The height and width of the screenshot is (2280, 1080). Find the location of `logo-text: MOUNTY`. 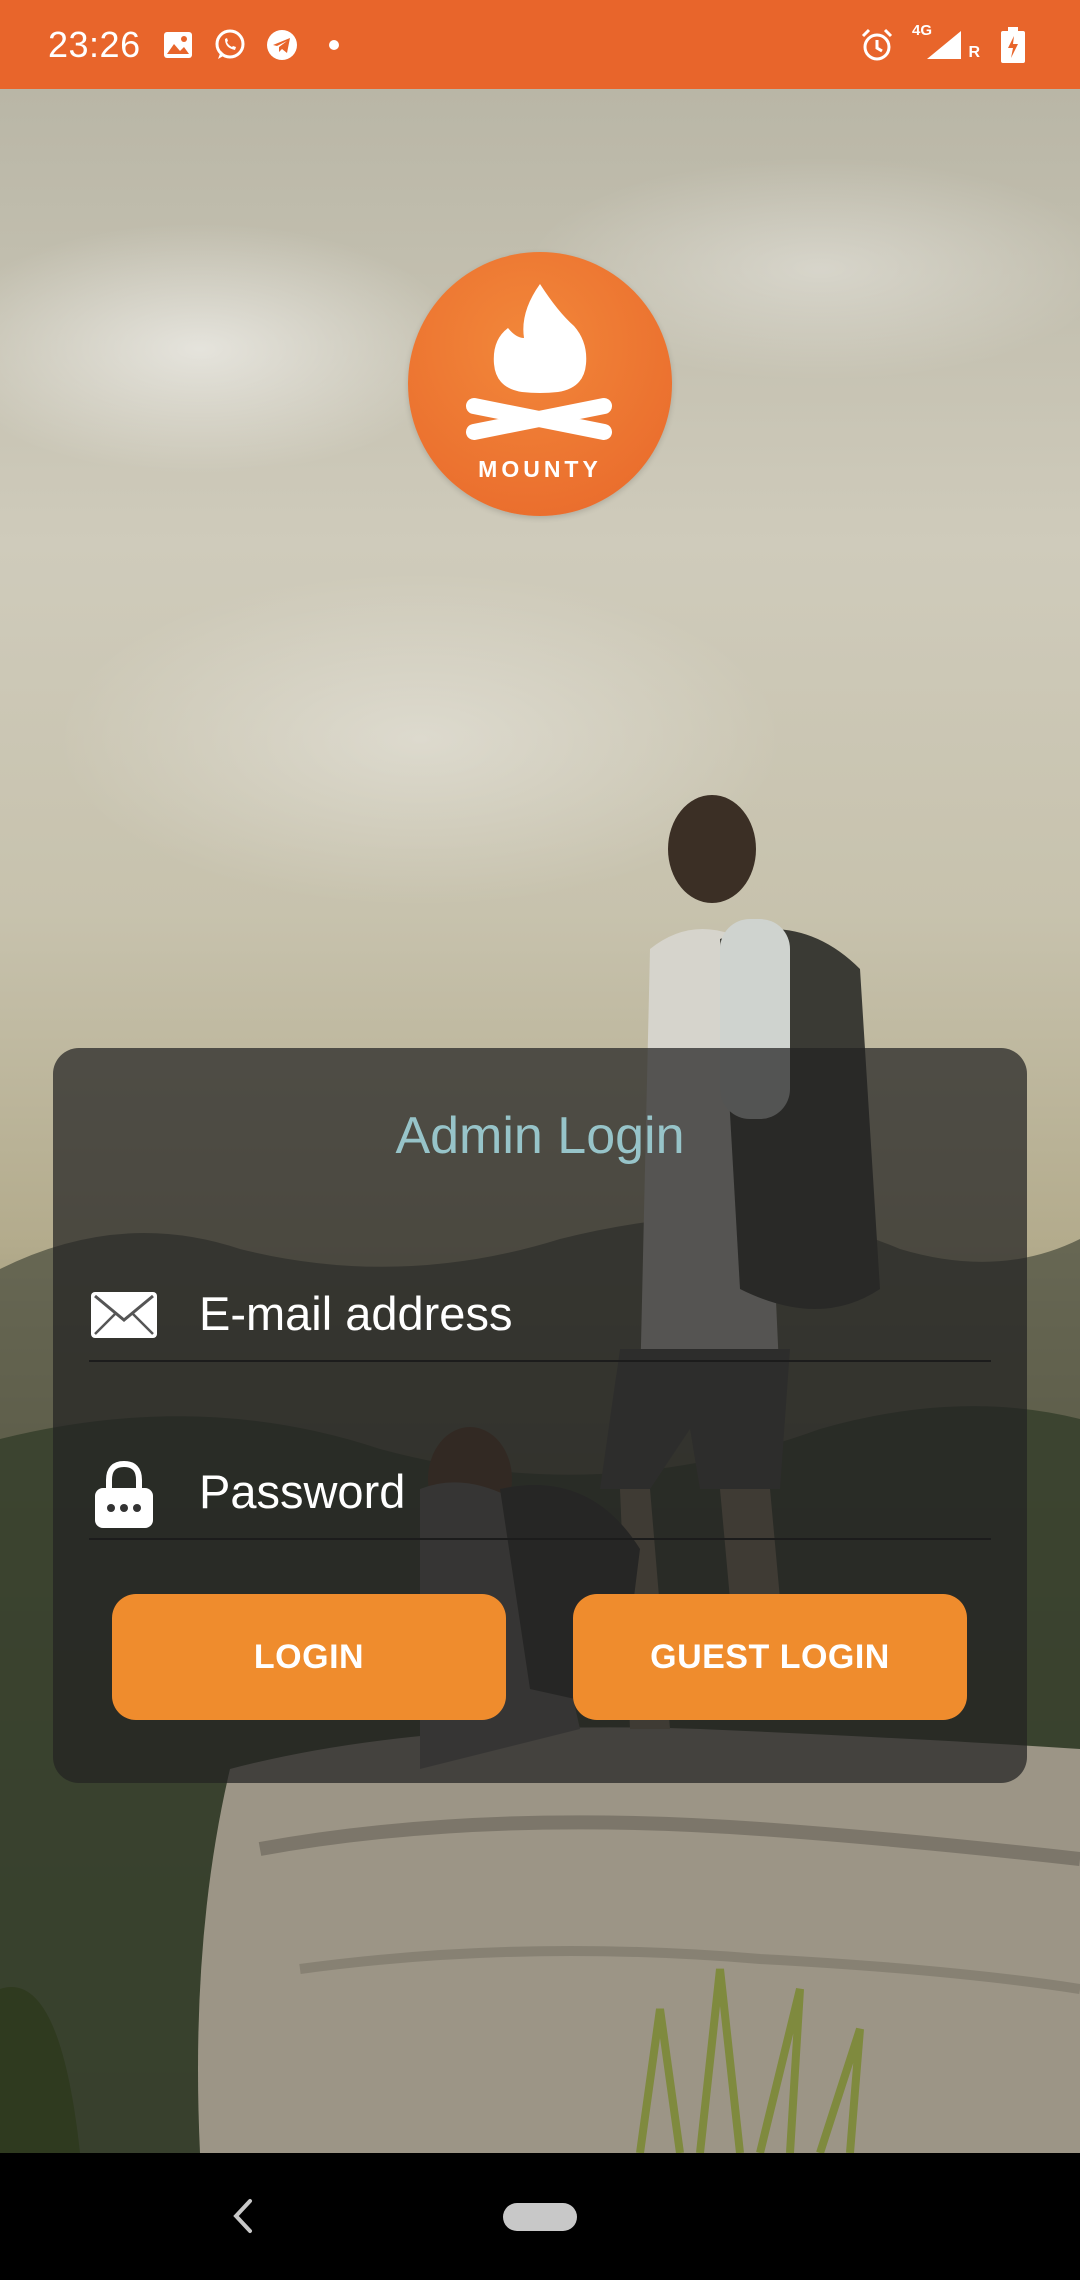

logo-text: MOUNTY is located at coordinates (540, 469).